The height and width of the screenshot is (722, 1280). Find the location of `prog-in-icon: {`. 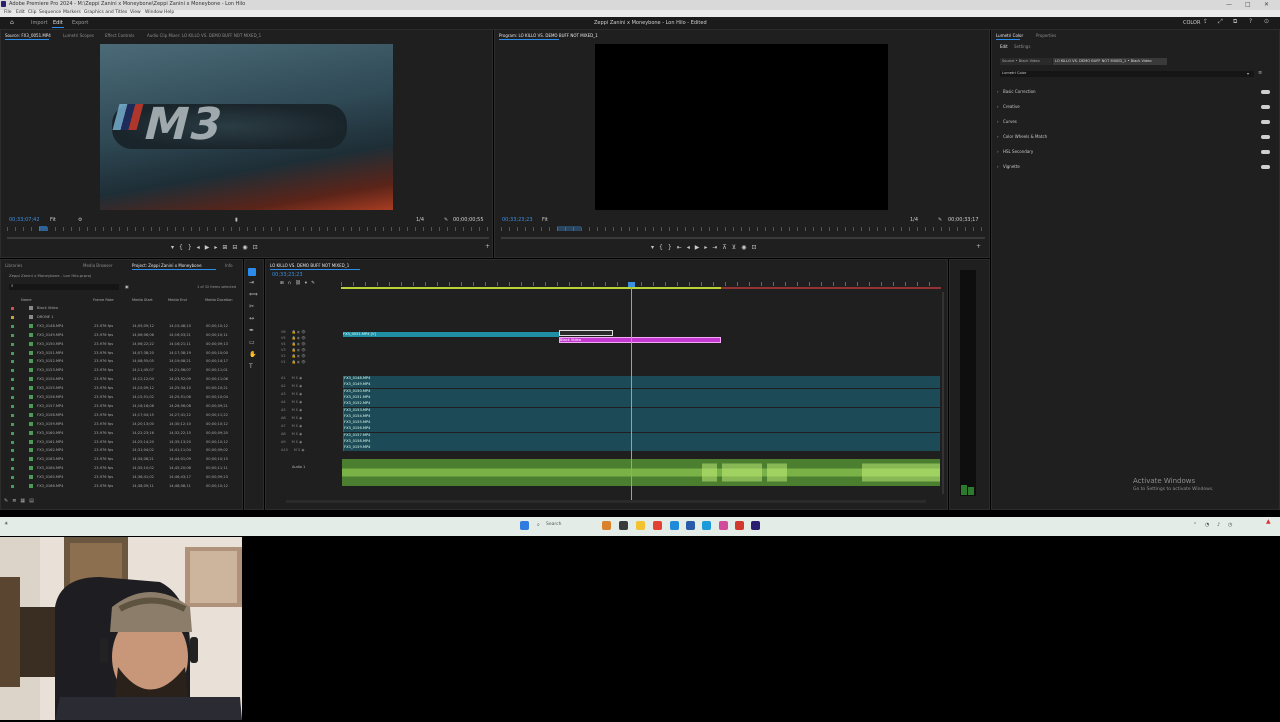

prog-in-icon: { is located at coordinates (663, 247).